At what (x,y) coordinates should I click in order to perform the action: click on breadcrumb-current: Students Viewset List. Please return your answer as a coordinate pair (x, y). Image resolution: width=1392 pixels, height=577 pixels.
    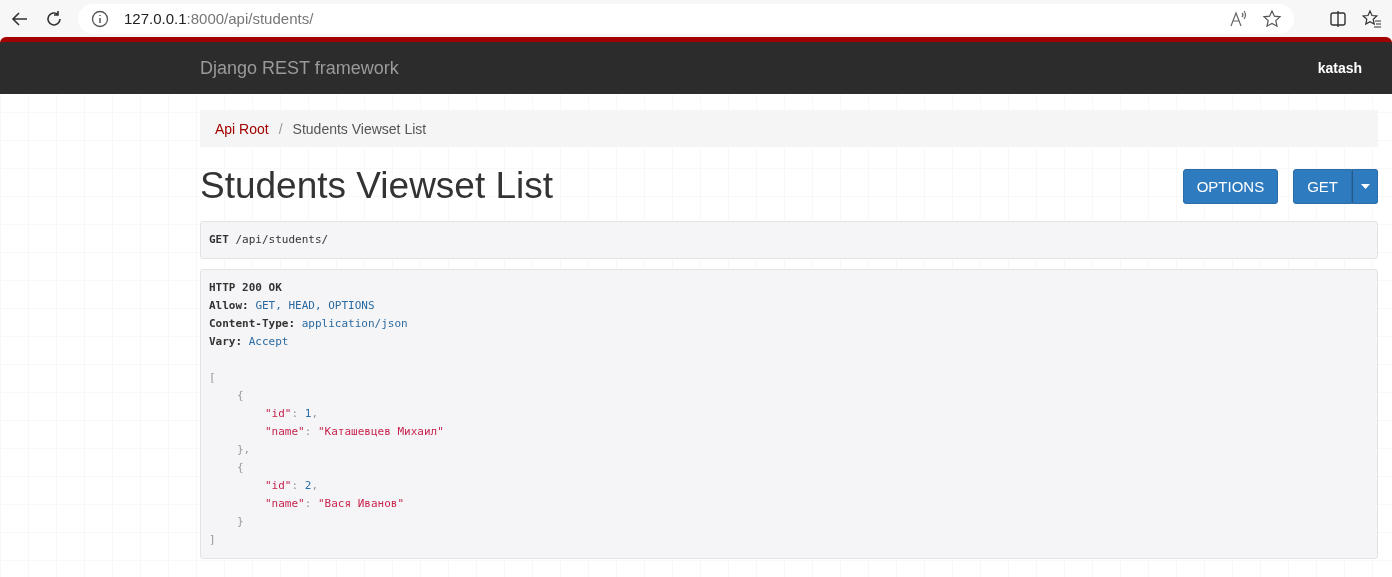
    Looking at the image, I should click on (359, 128).